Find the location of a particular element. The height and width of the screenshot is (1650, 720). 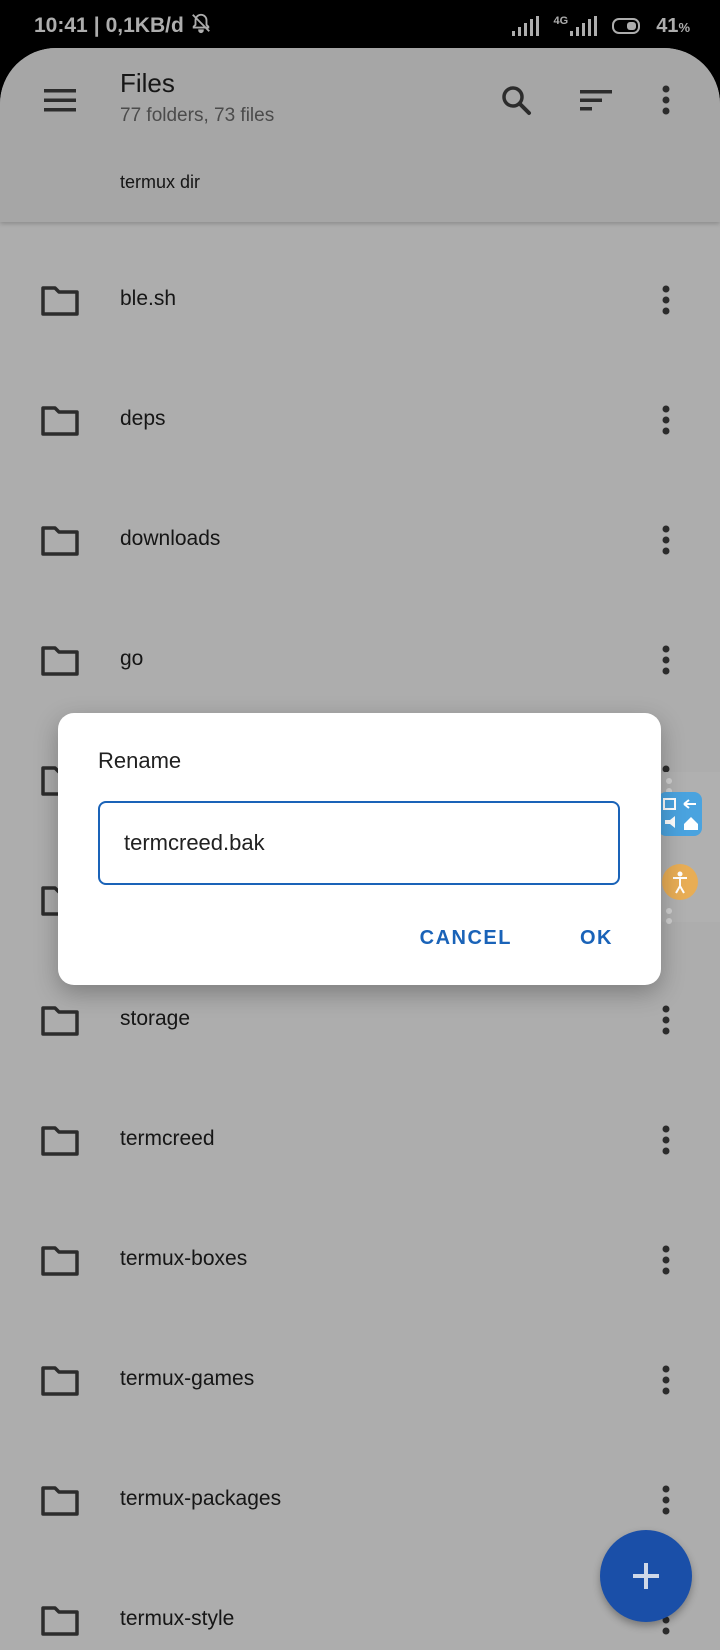

rename-dialog: Rename CANCEL OK is located at coordinates (359, 849).